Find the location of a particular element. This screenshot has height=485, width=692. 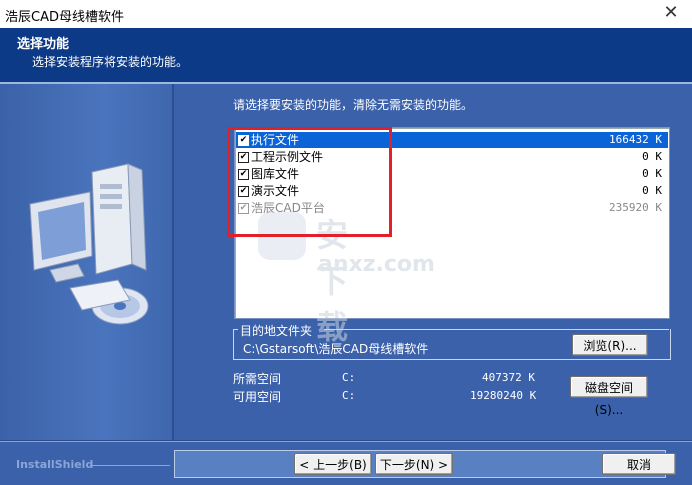

page-title: 选择功能 is located at coordinates (43, 44).